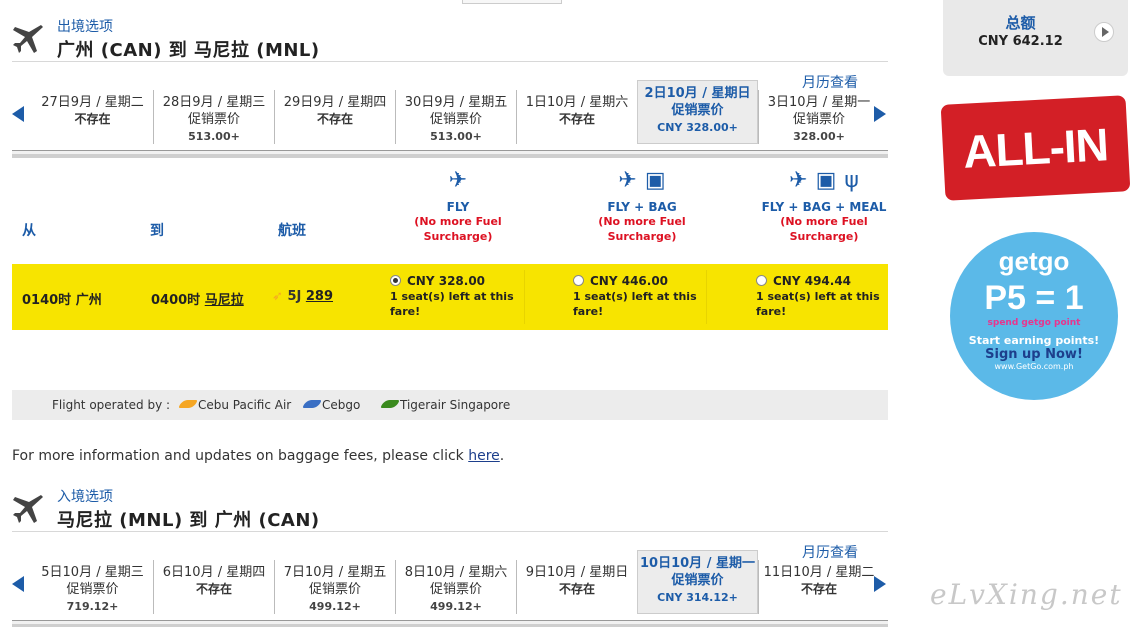  Describe the element at coordinates (697, 93) in the screenshot. I see `date-tab-date: 2日10月 / 星期日` at that location.